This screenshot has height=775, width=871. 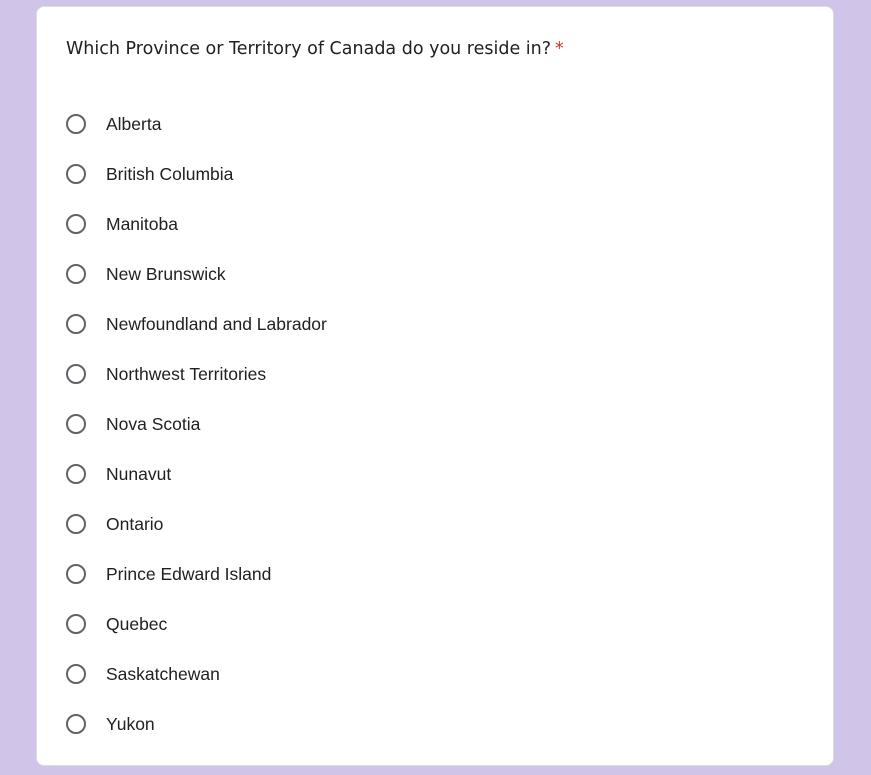 I want to click on option-label: Prince Edward Island, so click(x=189, y=573).